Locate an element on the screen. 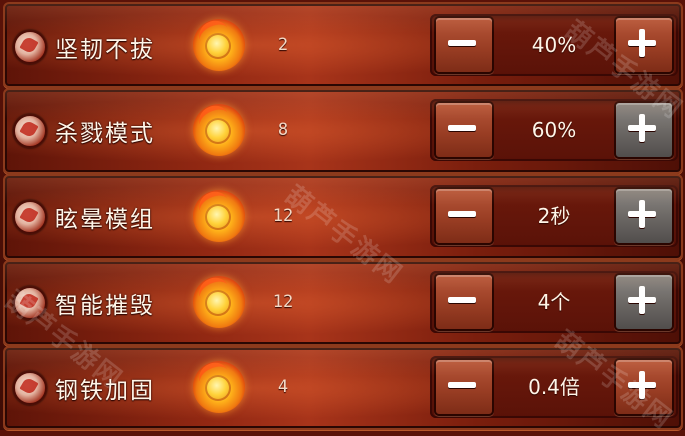 This screenshot has height=436, width=685. level-control: 4个 is located at coordinates (554, 302).